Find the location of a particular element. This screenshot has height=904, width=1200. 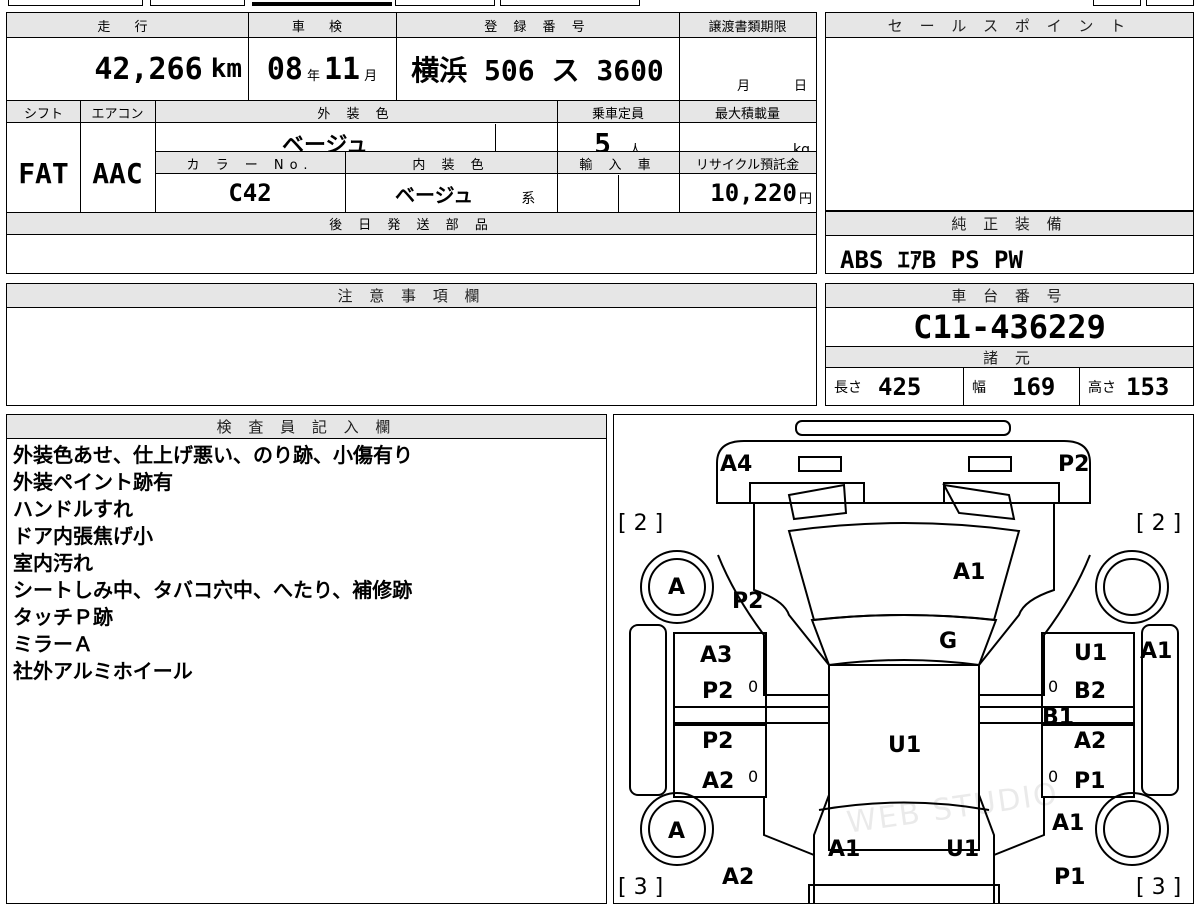

top-strip is located at coordinates (600, 4).